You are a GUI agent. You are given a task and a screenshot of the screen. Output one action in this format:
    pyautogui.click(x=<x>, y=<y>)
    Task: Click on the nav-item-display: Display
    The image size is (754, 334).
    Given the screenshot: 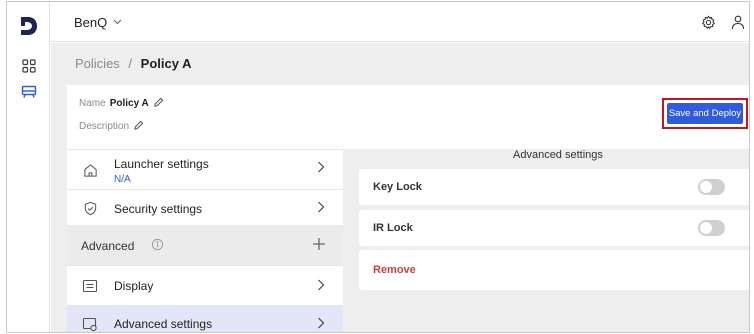 What is the action you would take?
    pyautogui.click(x=205, y=285)
    